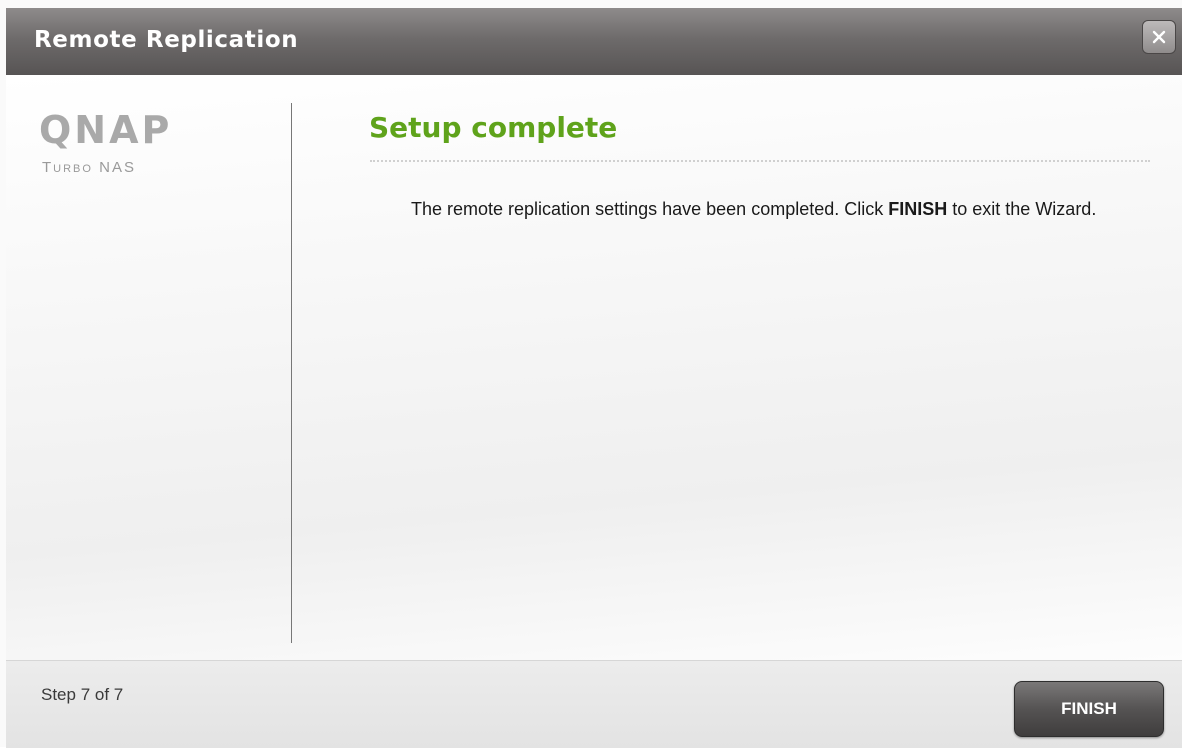  What do you see at coordinates (89, 167) in the screenshot?
I see `logo-subtitle: Turbo NAS` at bounding box center [89, 167].